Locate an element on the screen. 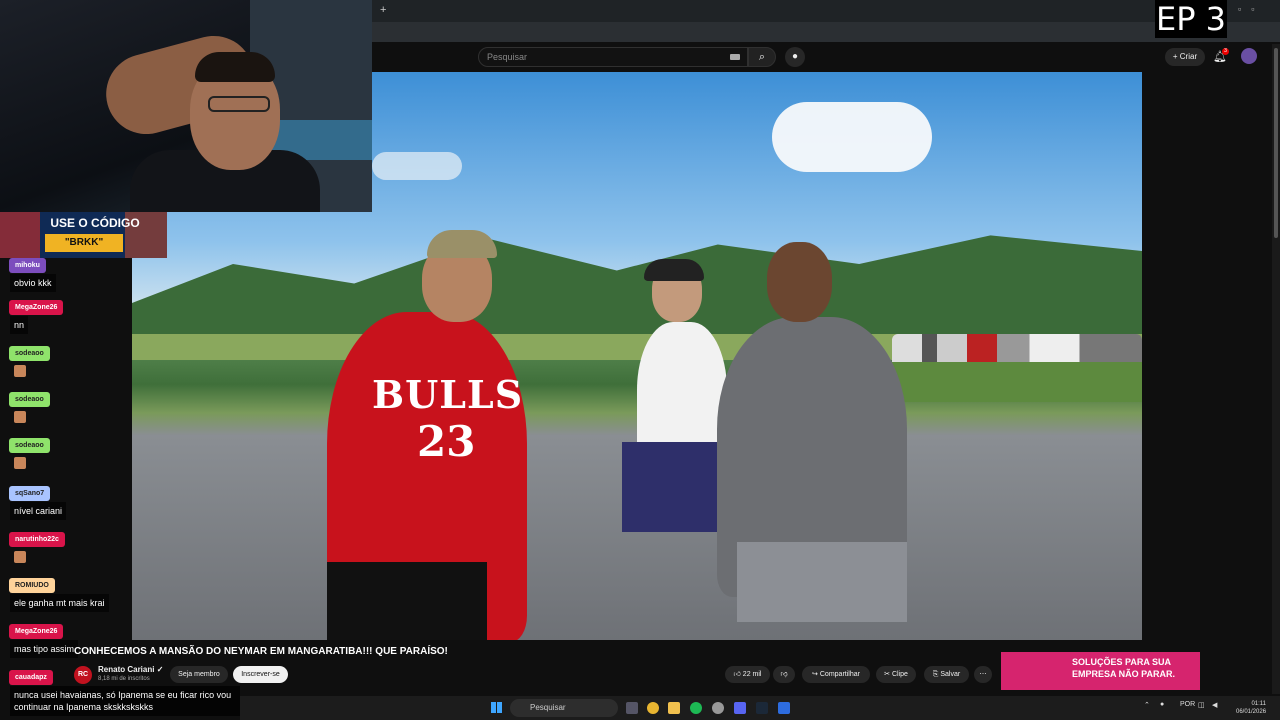 The width and height of the screenshot is (1280, 720). chat-message: mas tipo assim is located at coordinates (44, 649).